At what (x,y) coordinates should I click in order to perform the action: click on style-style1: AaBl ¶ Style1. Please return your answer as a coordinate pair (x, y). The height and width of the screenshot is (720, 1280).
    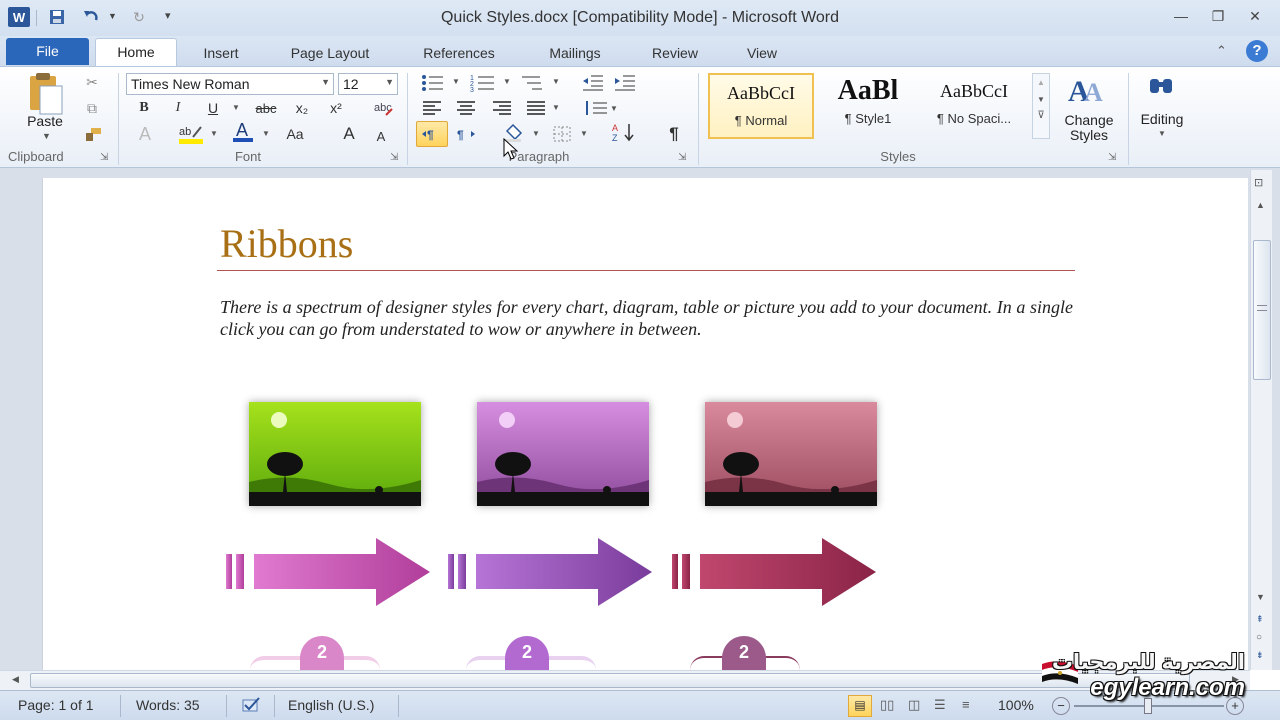
    Looking at the image, I should click on (868, 106).